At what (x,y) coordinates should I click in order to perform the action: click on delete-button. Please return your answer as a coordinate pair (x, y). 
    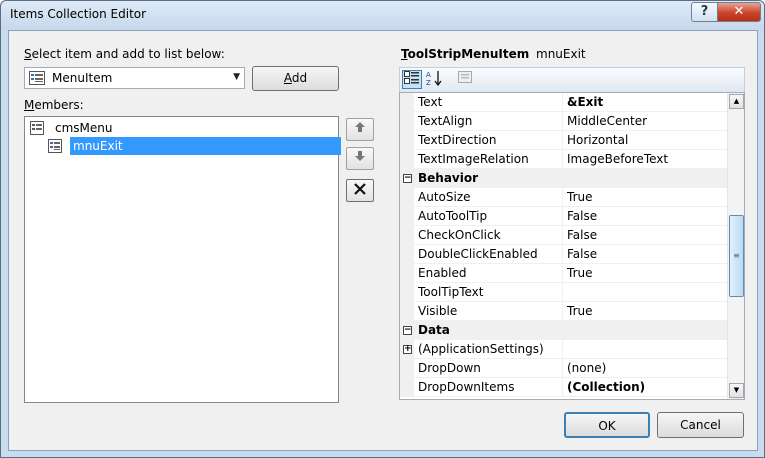
    Looking at the image, I should click on (360, 190).